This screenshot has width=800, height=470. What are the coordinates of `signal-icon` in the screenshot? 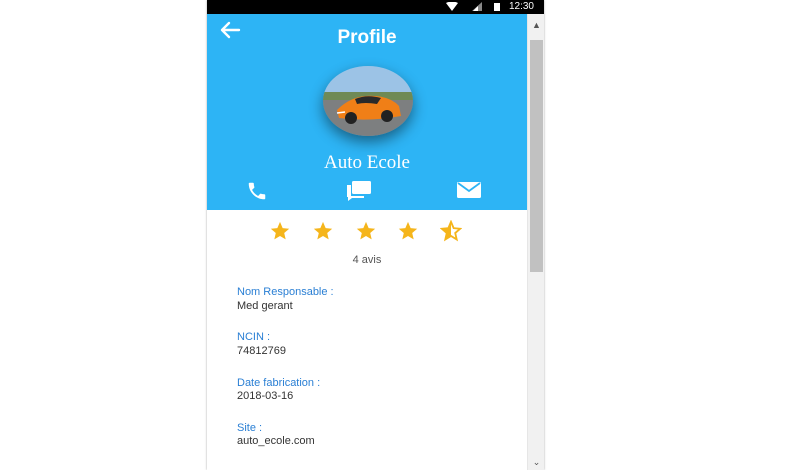 It's located at (477, 8).